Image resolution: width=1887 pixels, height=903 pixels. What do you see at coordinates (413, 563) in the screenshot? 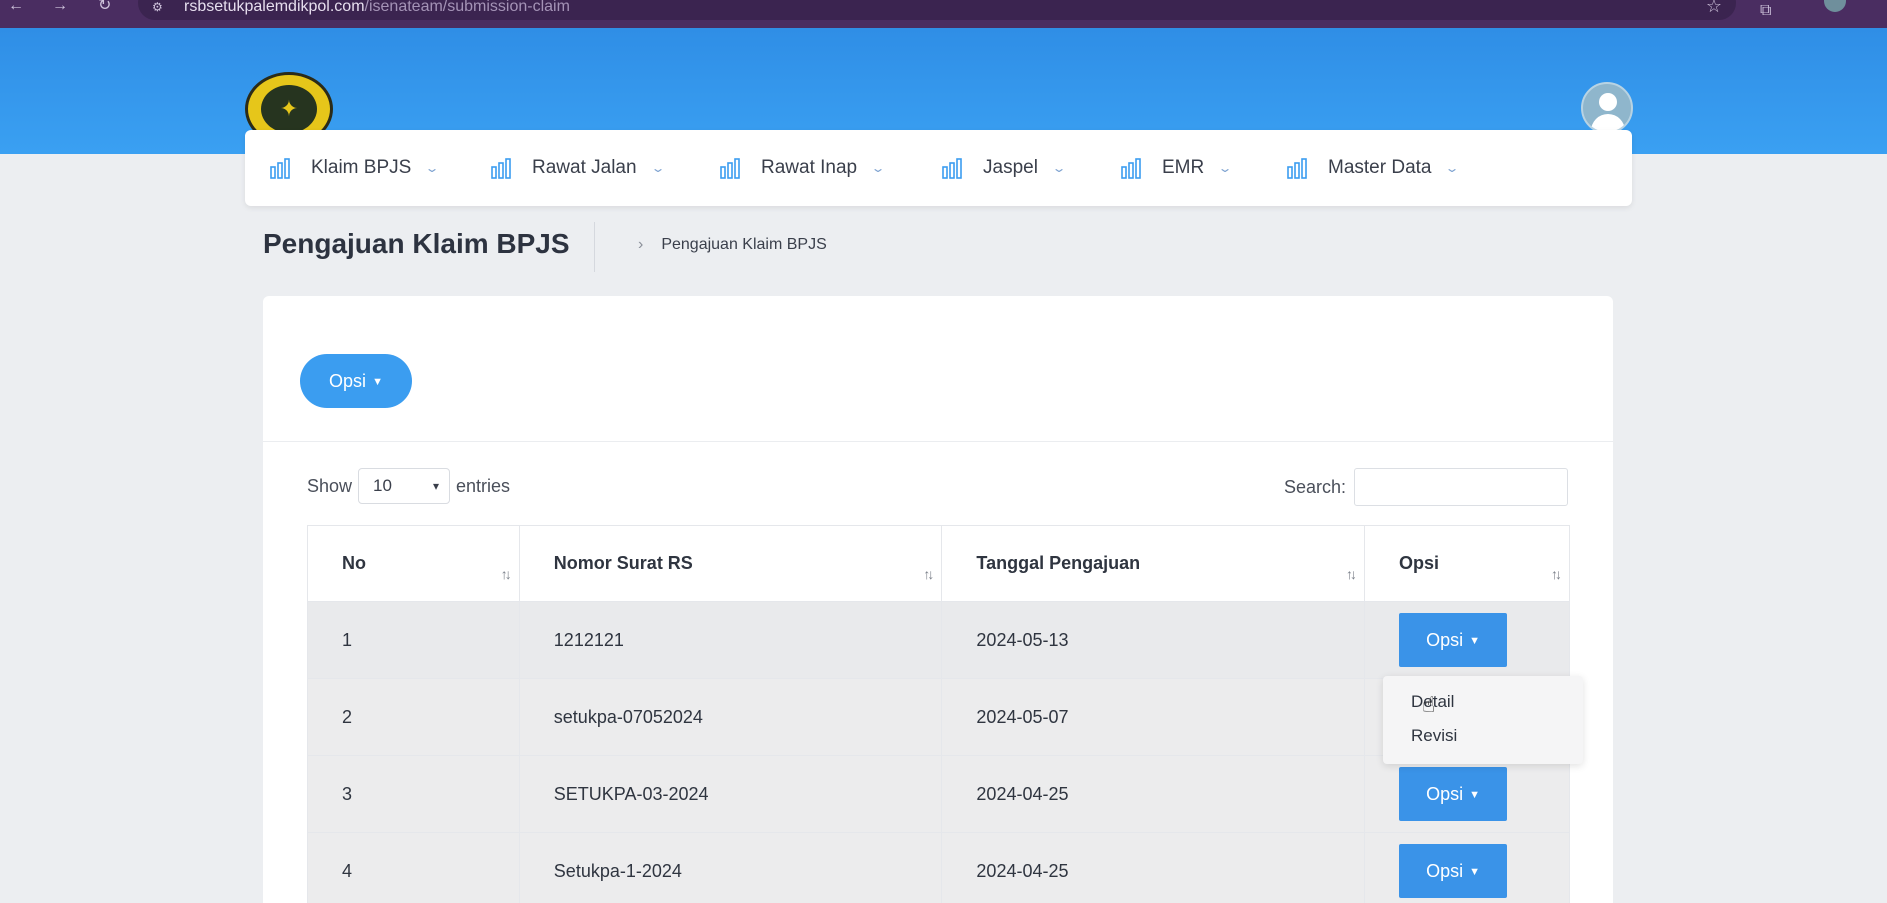
I see `column-header-no: No ↑↓` at bounding box center [413, 563].